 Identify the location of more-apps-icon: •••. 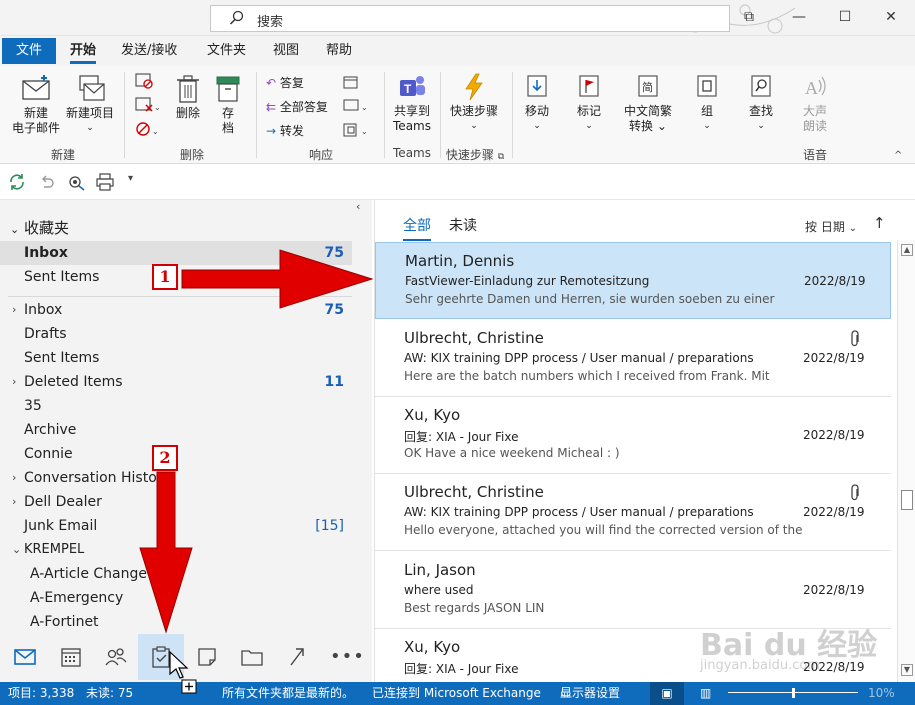
(347, 656).